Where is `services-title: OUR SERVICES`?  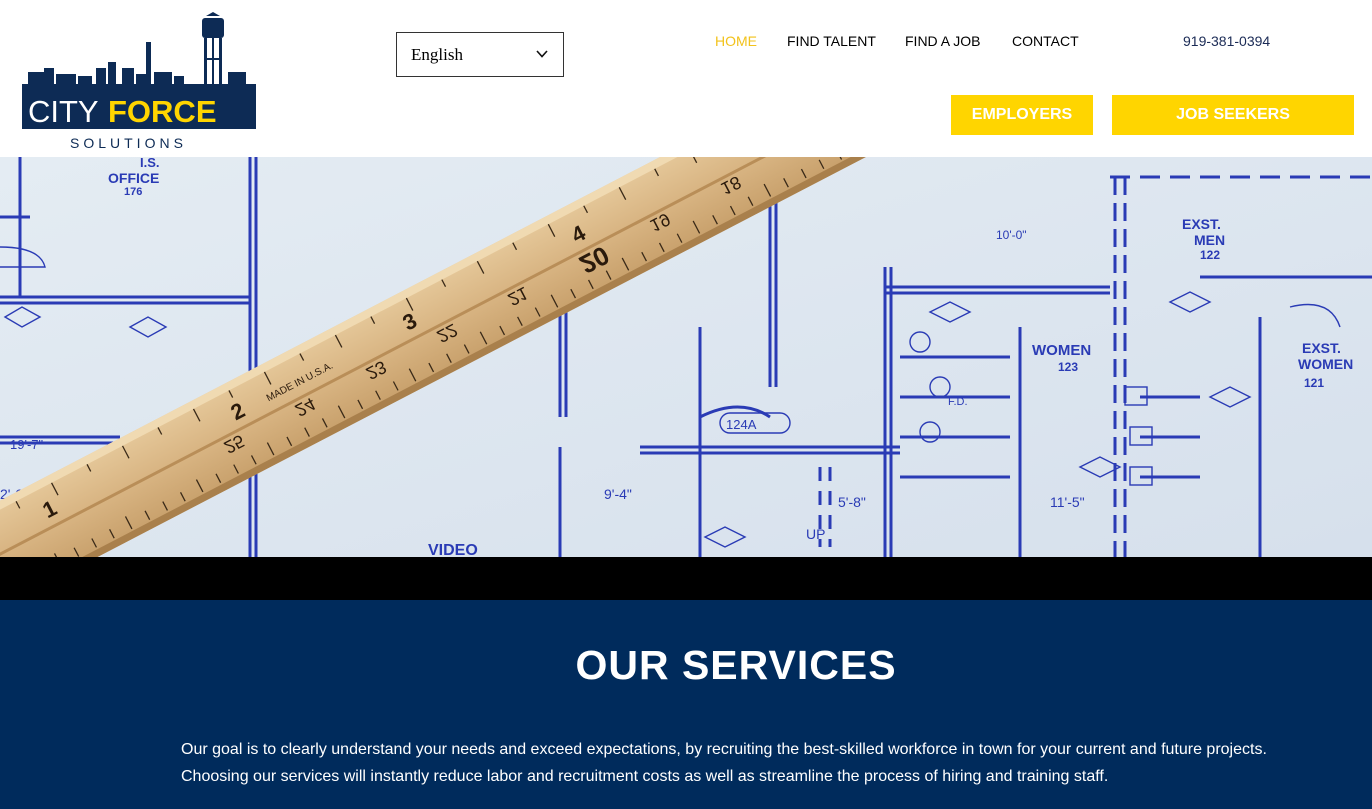
services-title: OUR SERVICES is located at coordinates (736, 665).